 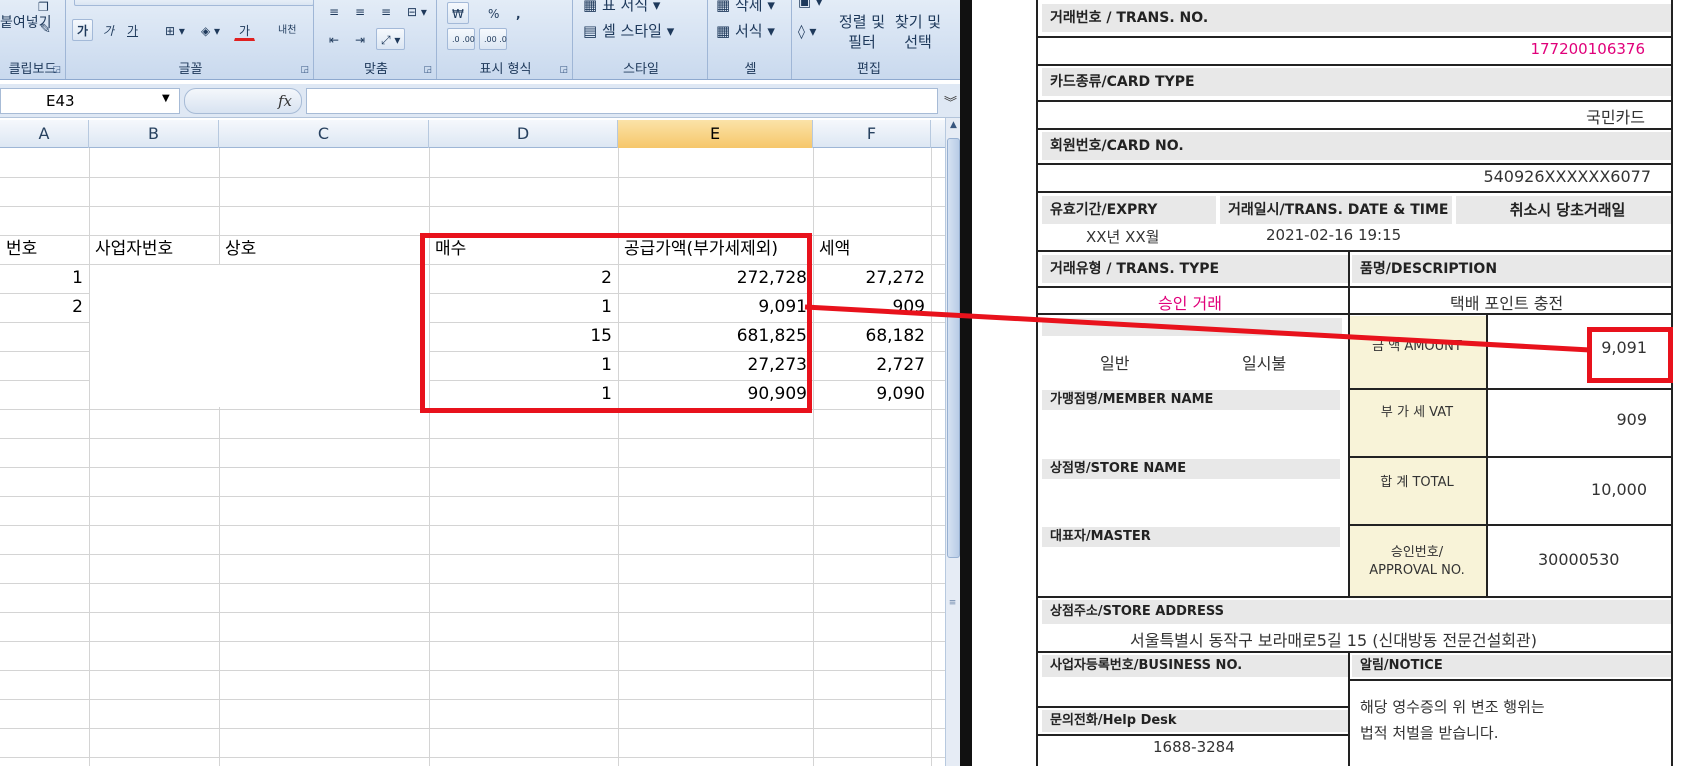 I want to click on helpdesk-value: 1688-3284, so click(x=1194, y=747).